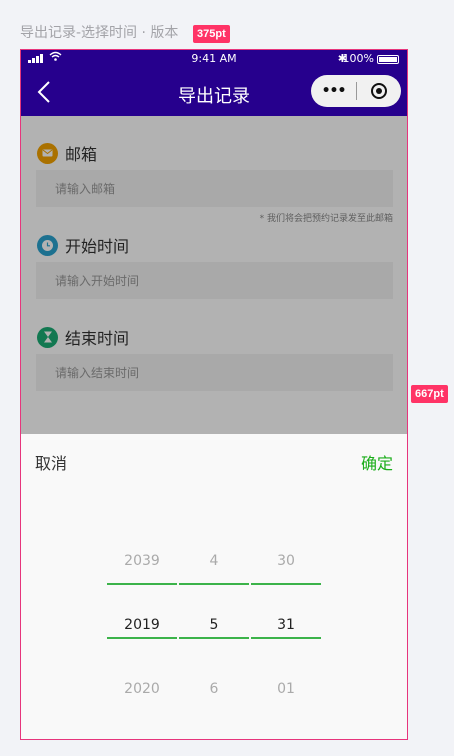  I want to click on cancel-button: 取消, so click(51, 462).